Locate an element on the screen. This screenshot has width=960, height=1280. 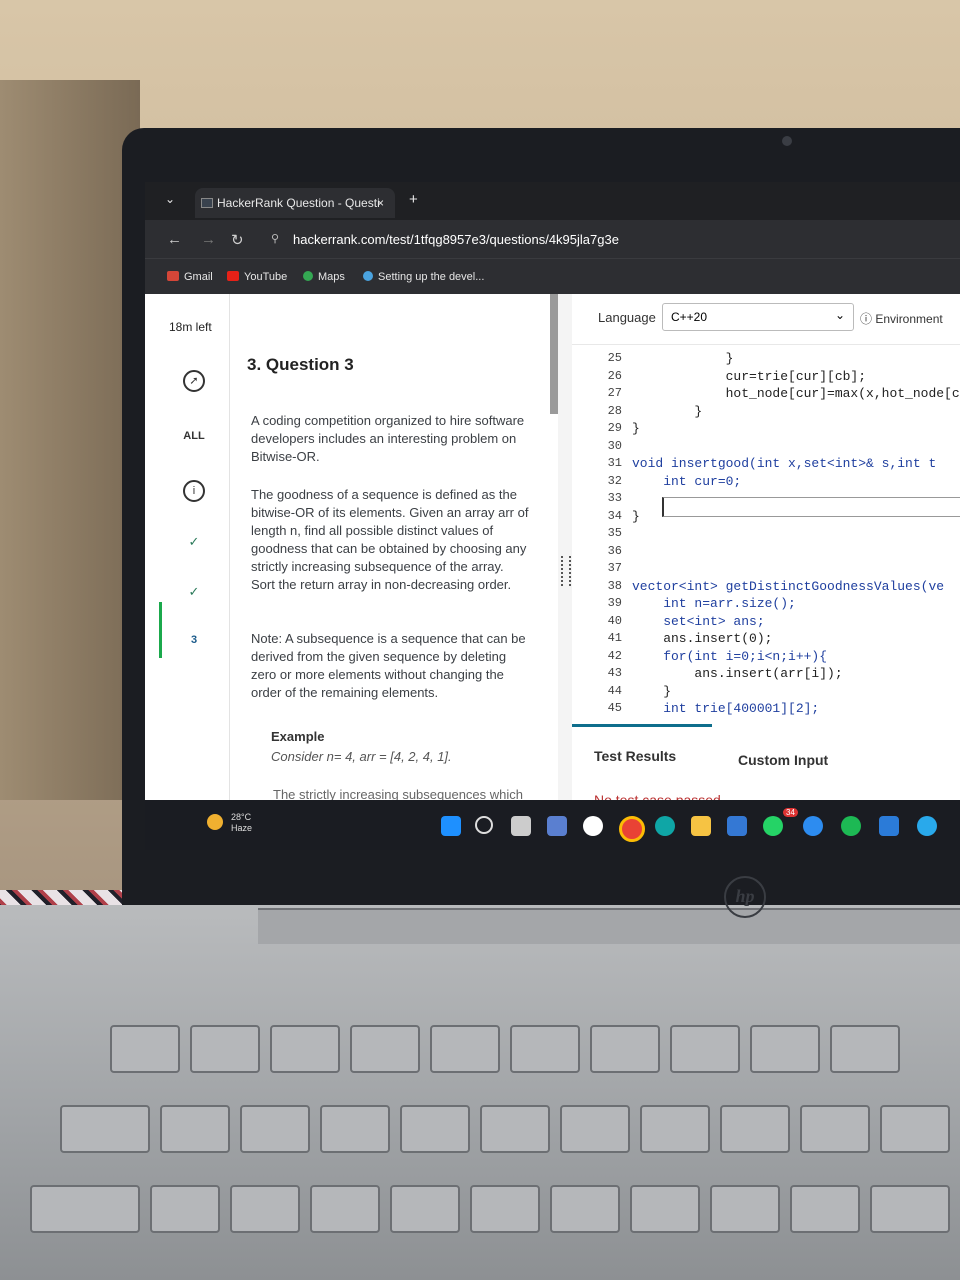
nav-item-all: ALL is located at coordinates (194, 436).